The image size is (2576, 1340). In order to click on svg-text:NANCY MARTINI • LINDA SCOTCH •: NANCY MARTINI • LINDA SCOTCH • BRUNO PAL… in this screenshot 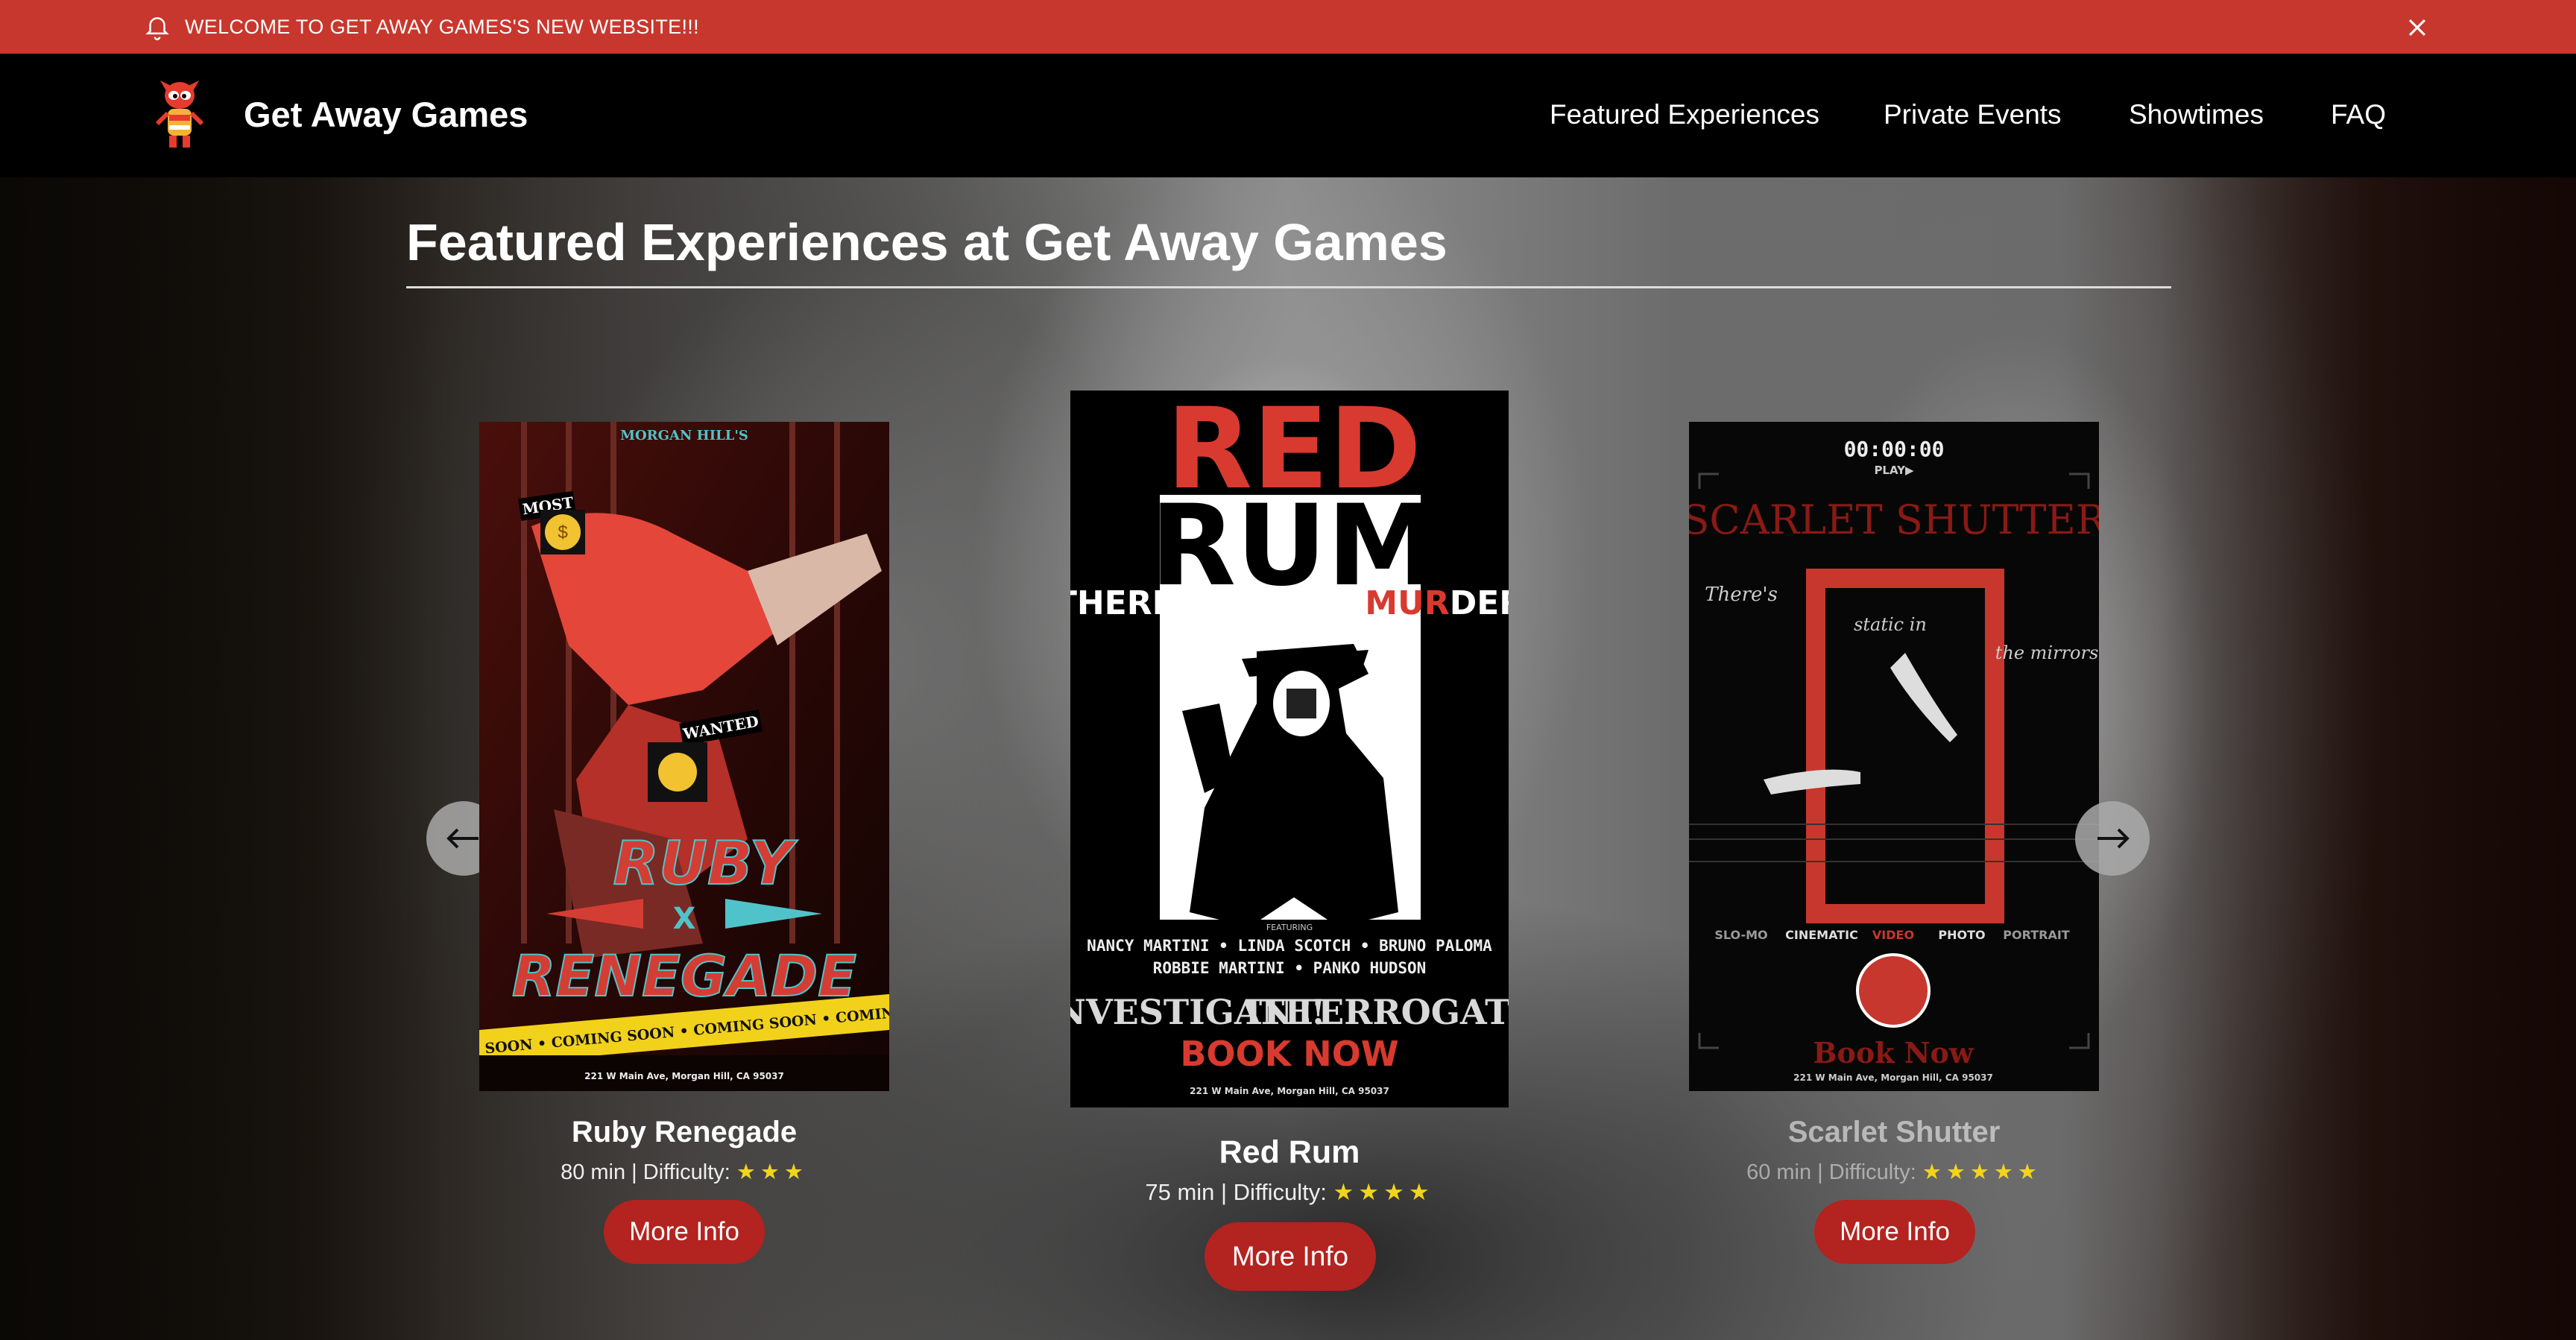, I will do `click(1289, 946)`.